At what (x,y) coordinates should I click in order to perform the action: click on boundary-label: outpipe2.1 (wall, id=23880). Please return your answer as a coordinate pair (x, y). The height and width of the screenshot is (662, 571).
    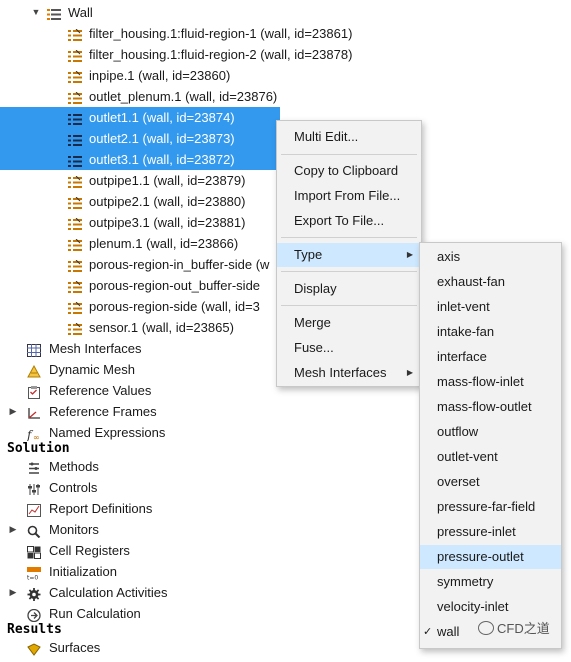
    Looking at the image, I should click on (167, 201).